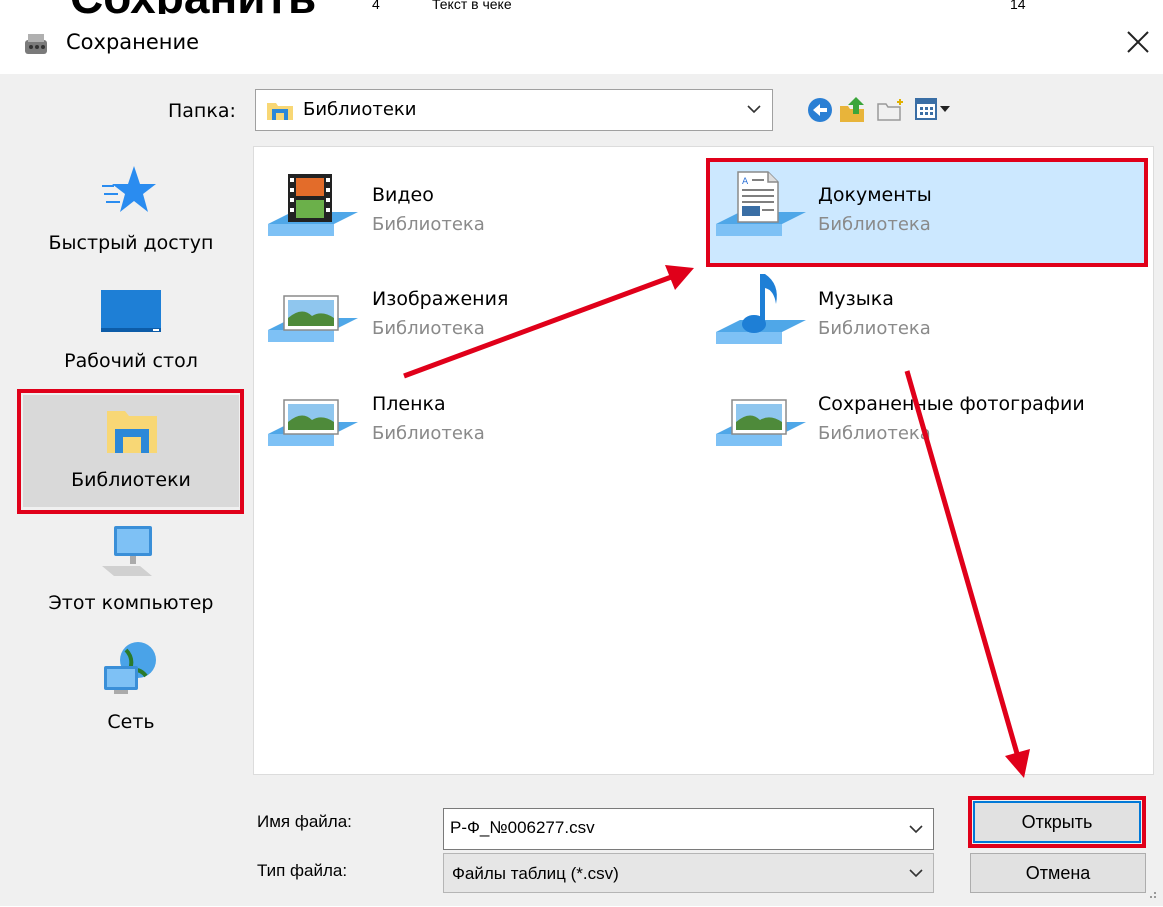  Describe the element at coordinates (548, 322) in the screenshot. I see `annotation-arrow-to-documents` at that location.